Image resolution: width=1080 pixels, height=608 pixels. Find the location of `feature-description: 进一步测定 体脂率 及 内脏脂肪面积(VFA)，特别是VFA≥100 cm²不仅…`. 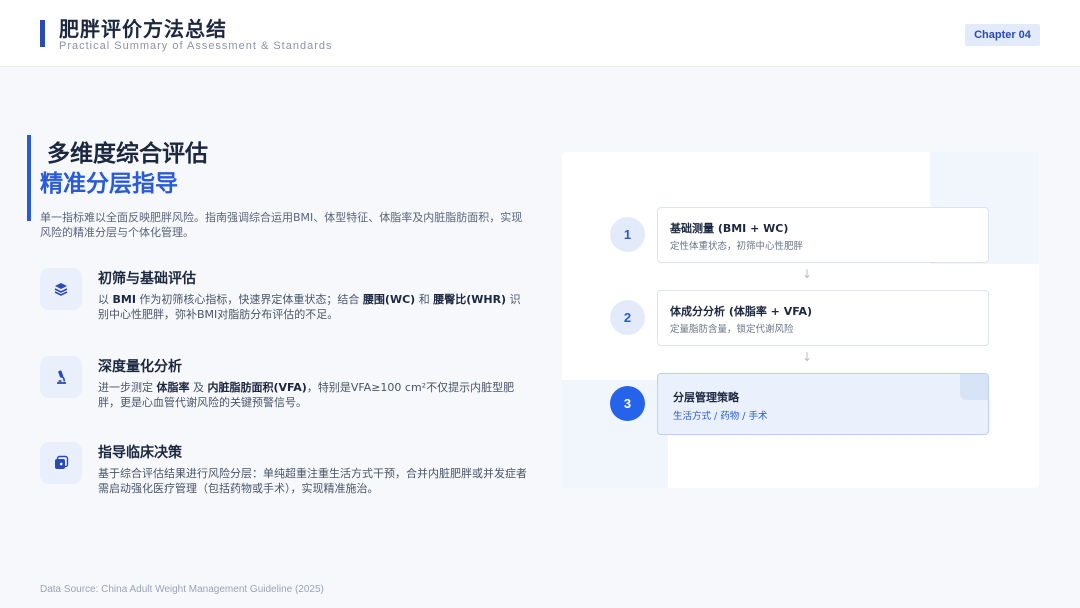

feature-description: 进一步测定 体脂率 及 内脏脂肪面积(VFA)，特别是VFA≥100 cm²不仅… is located at coordinates (306, 395).